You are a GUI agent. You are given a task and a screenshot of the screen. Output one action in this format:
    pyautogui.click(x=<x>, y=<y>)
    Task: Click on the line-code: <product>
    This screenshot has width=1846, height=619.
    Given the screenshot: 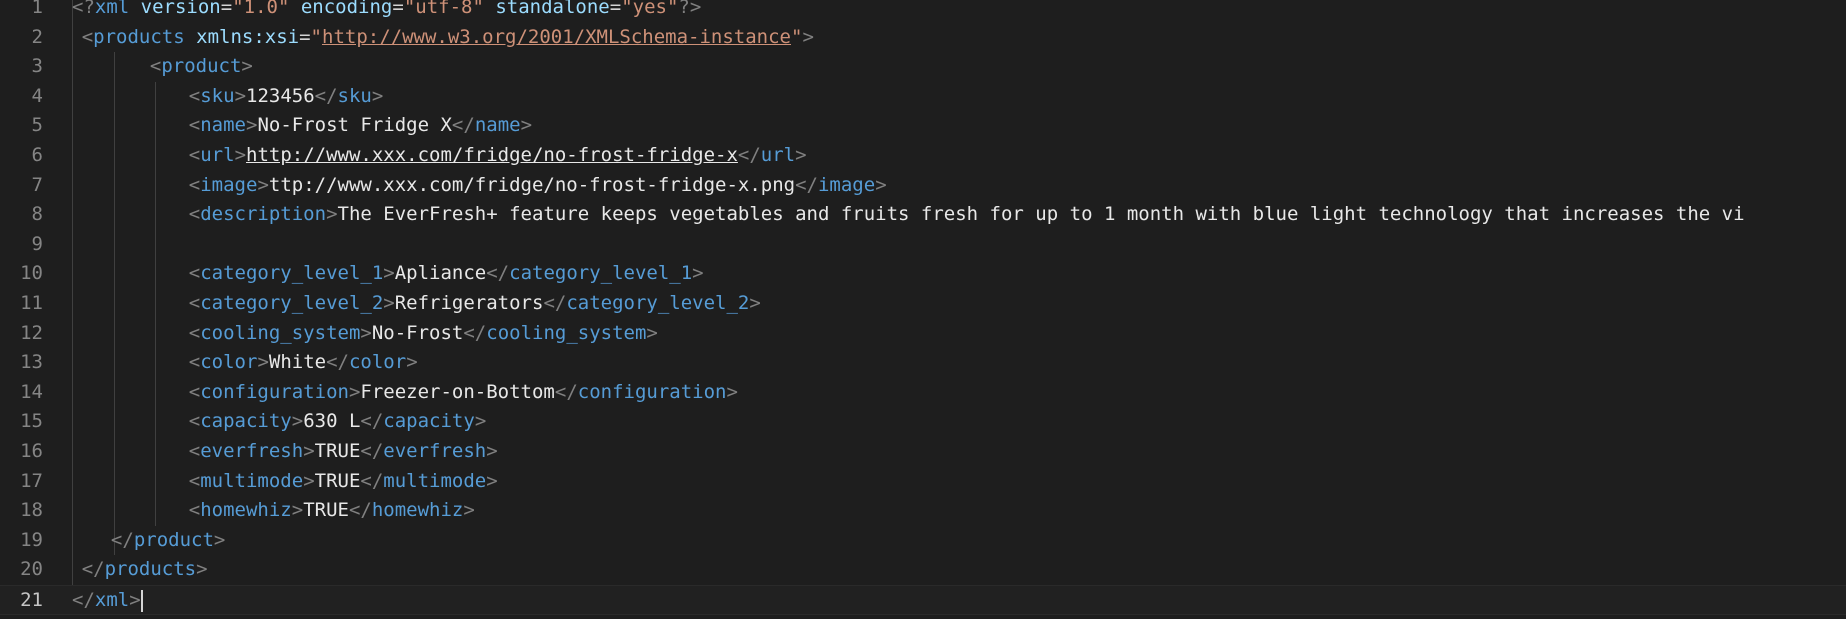 What is the action you would take?
    pyautogui.click(x=201, y=67)
    